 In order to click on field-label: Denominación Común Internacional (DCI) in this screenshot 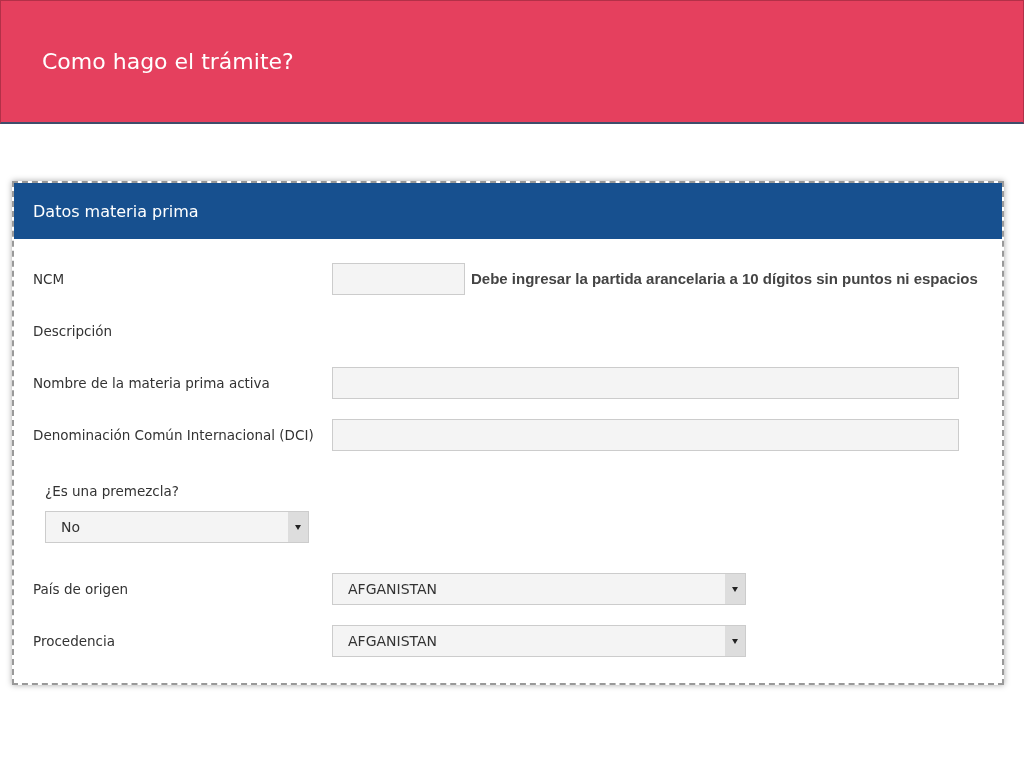, I will do `click(174, 435)`.